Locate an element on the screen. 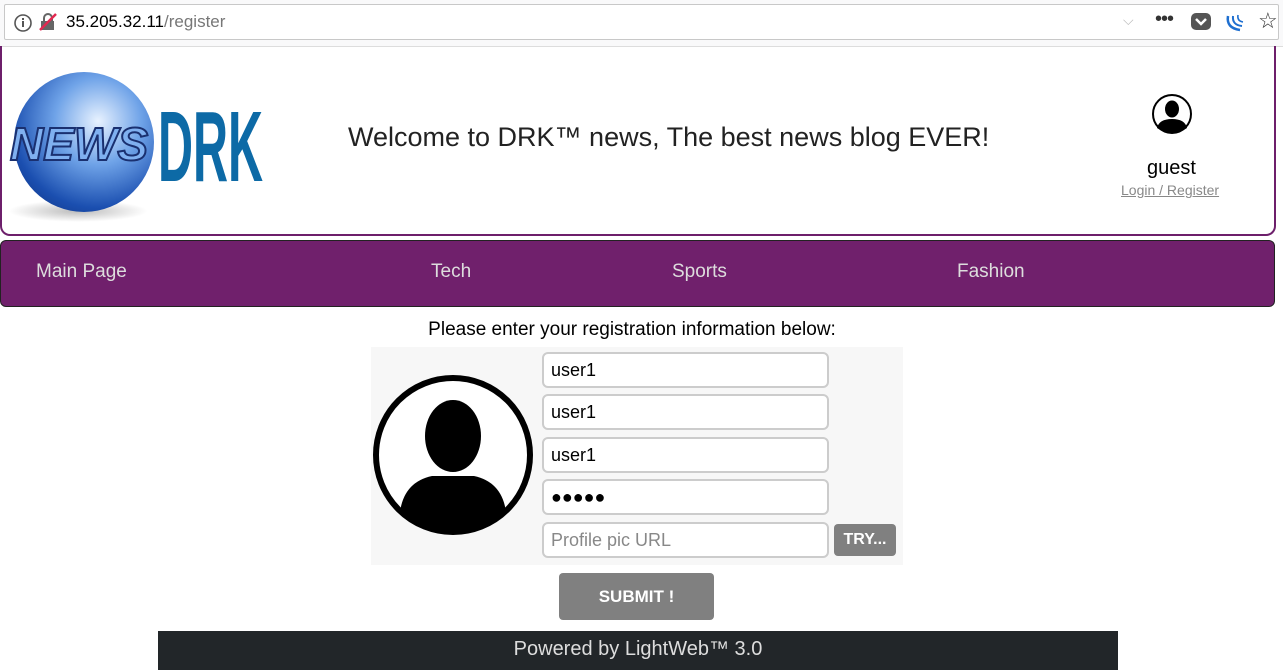 Image resolution: width=1283 pixels, height=670 pixels. dropdown-icon: ⌵ is located at coordinates (1128, 20).